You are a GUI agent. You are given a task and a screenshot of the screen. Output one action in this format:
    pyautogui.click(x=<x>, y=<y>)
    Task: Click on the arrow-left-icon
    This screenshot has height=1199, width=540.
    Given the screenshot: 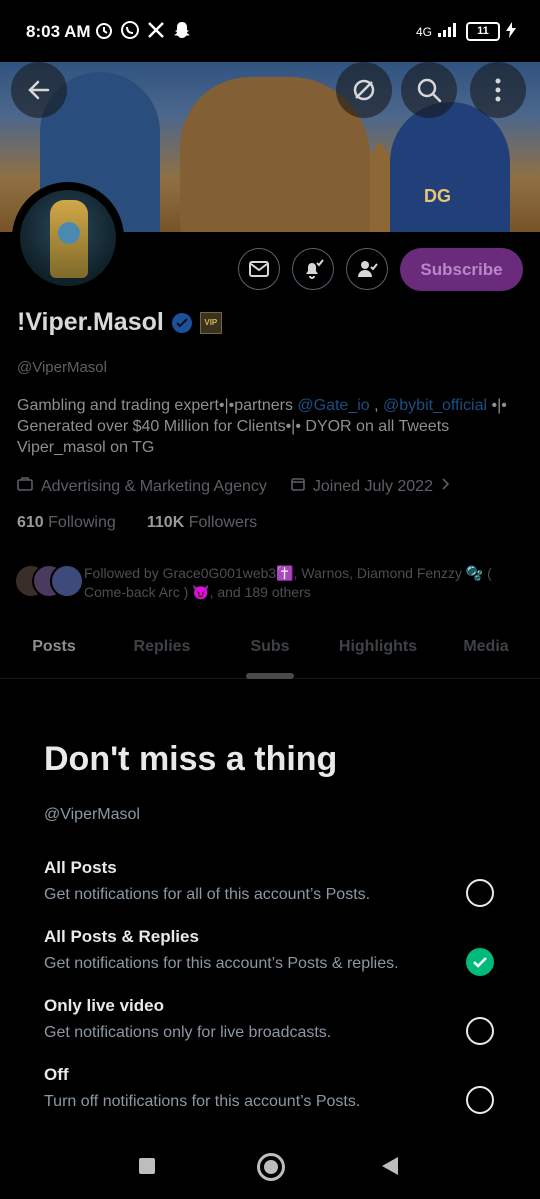 What is the action you would take?
    pyautogui.click(x=39, y=90)
    